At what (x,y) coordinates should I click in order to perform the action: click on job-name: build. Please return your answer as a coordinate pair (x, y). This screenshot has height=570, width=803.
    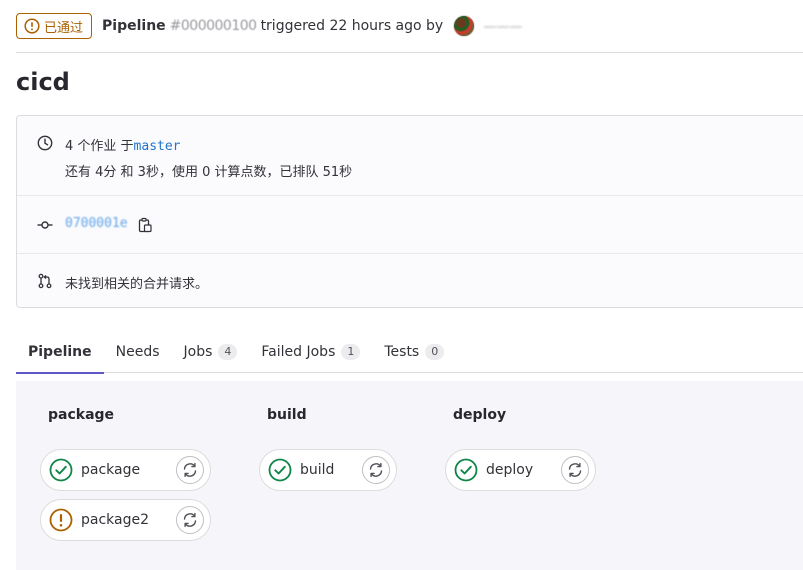
    Looking at the image, I should click on (317, 470).